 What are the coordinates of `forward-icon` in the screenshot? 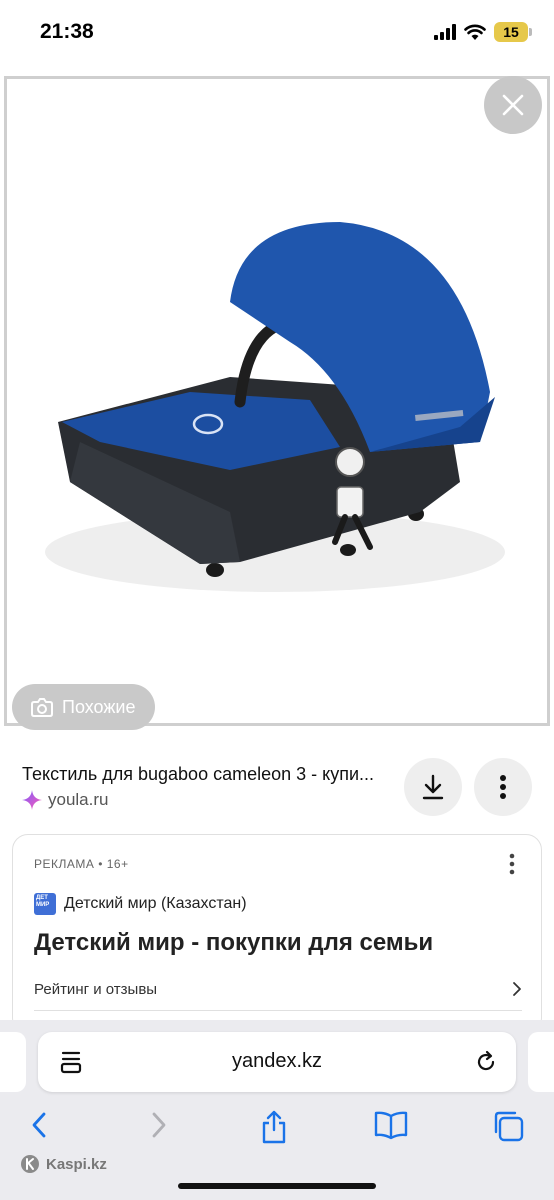 It's located at (159, 1125).